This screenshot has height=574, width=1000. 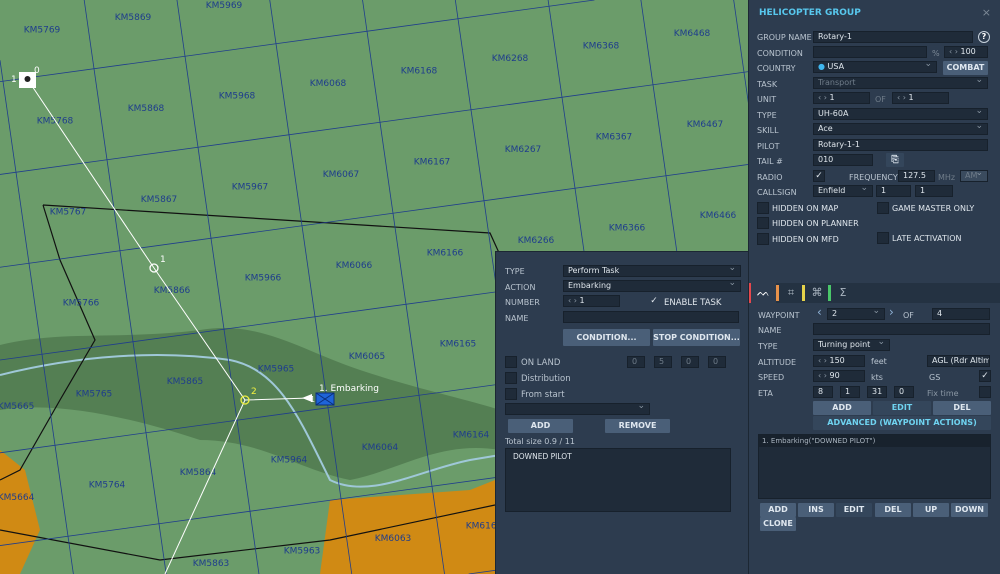 I want to click on from-start-checkbox, so click(x=511, y=394).